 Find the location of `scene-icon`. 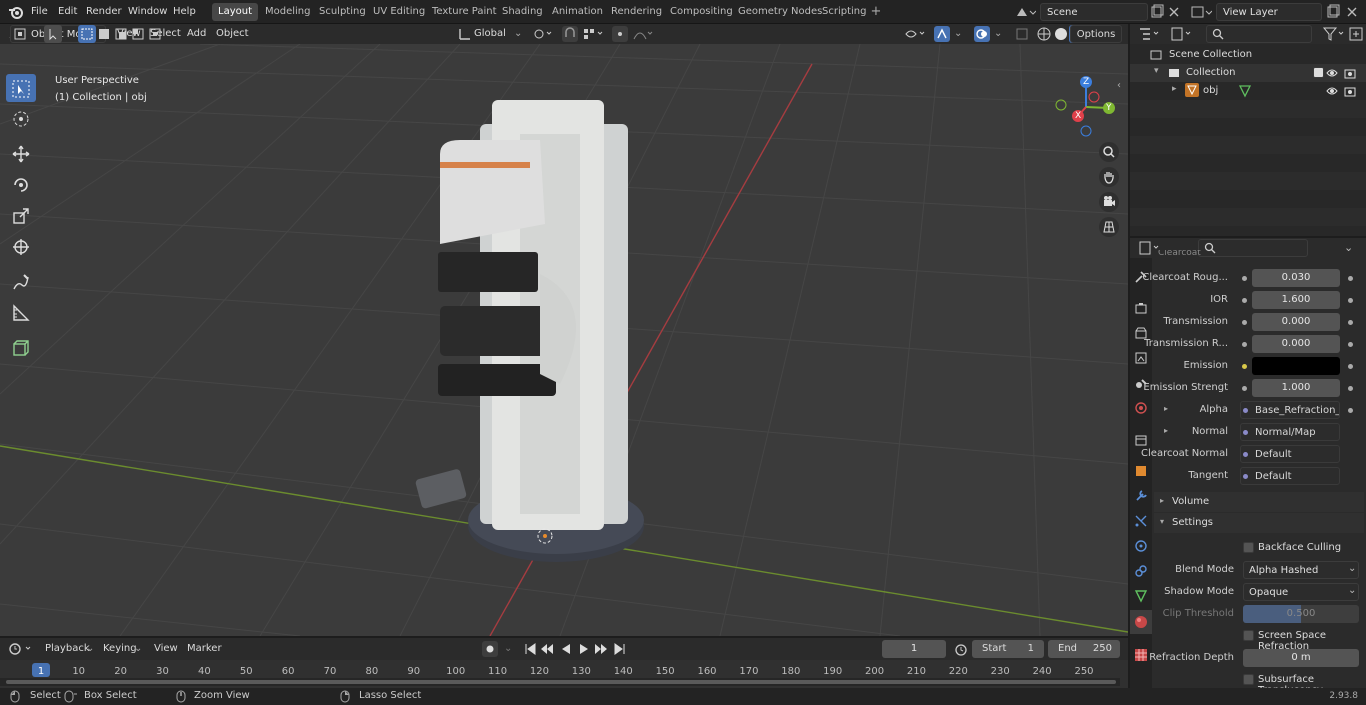

scene-icon is located at coordinates (1025, 12).